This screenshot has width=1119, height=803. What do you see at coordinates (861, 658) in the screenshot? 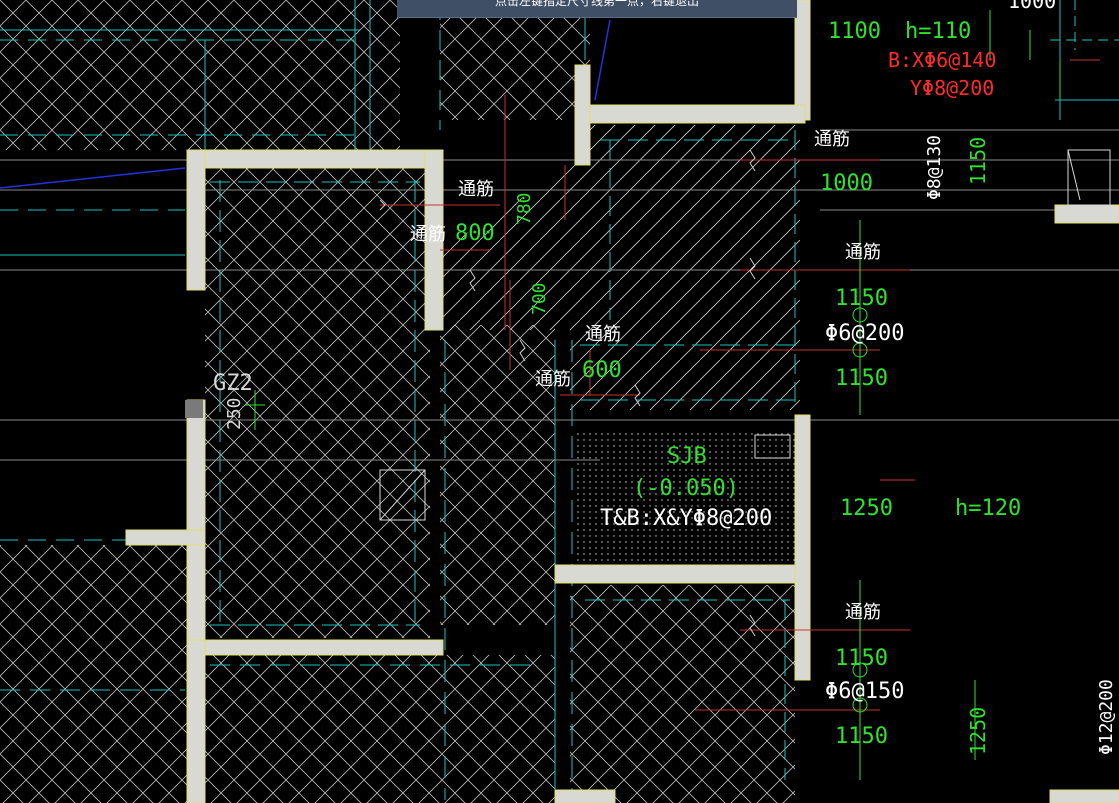
I see `dim-1150-c: 1150` at bounding box center [861, 658].